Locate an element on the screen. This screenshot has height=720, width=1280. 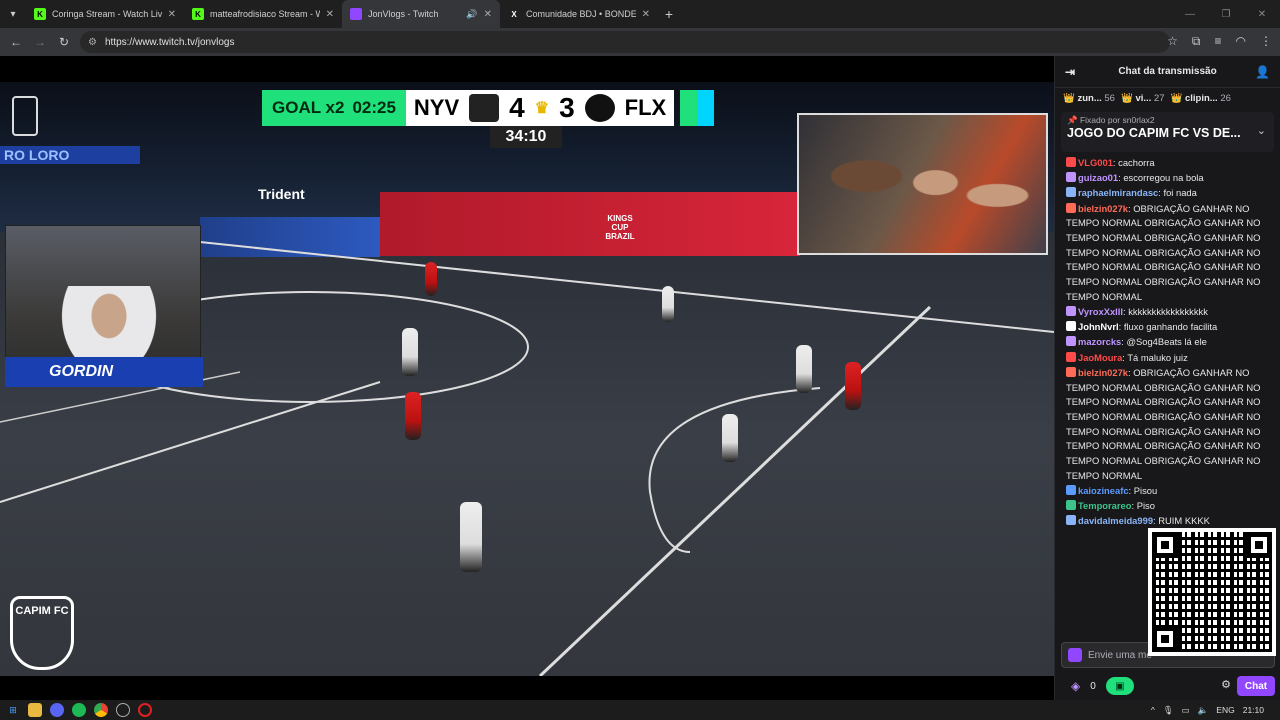
windows-start-icon: ⊞ is located at coordinates (13, 710).